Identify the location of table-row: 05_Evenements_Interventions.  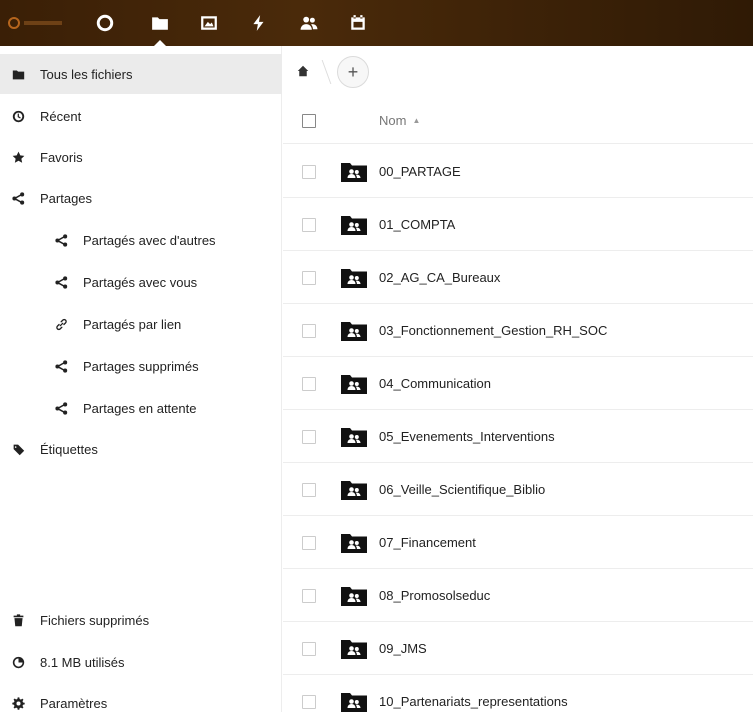
(518, 436).